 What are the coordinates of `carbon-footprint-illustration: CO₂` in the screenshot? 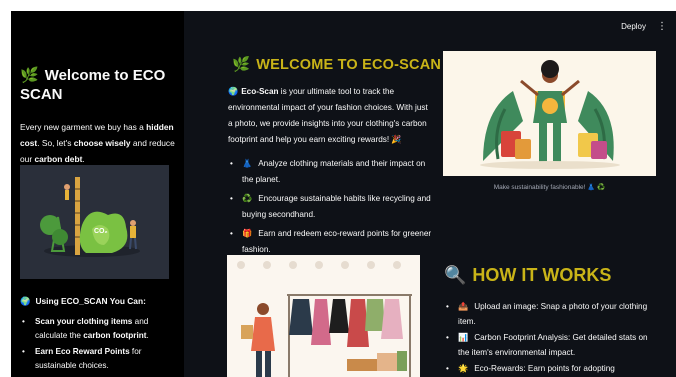 It's located at (94, 222).